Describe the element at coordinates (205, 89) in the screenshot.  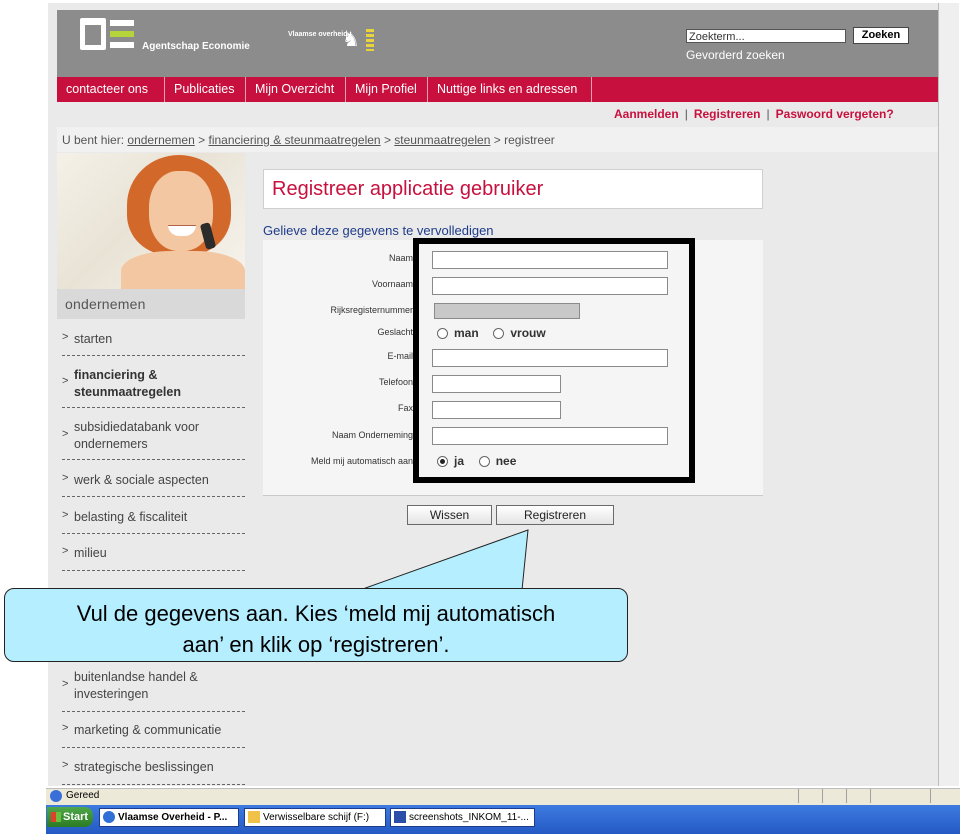
I see `nav-publications: Publicaties` at that location.